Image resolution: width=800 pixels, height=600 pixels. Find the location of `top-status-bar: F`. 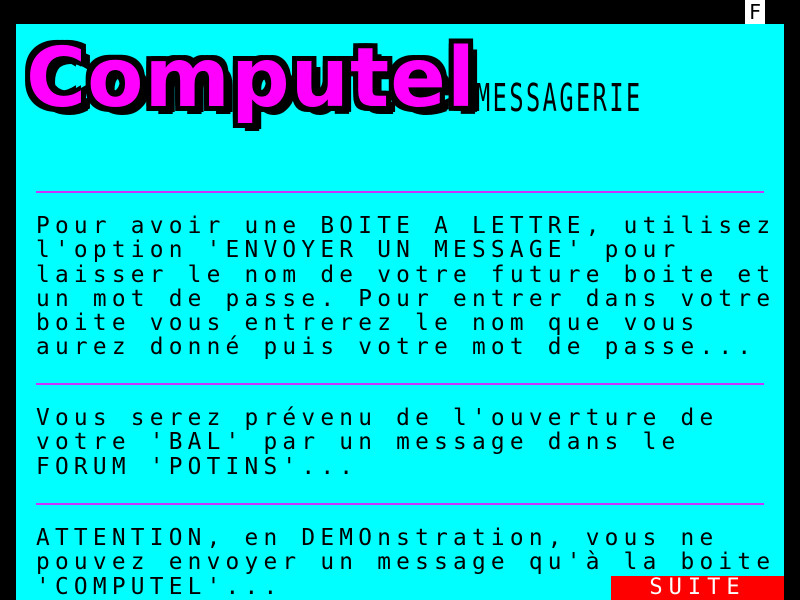

top-status-bar: F is located at coordinates (400, 12).